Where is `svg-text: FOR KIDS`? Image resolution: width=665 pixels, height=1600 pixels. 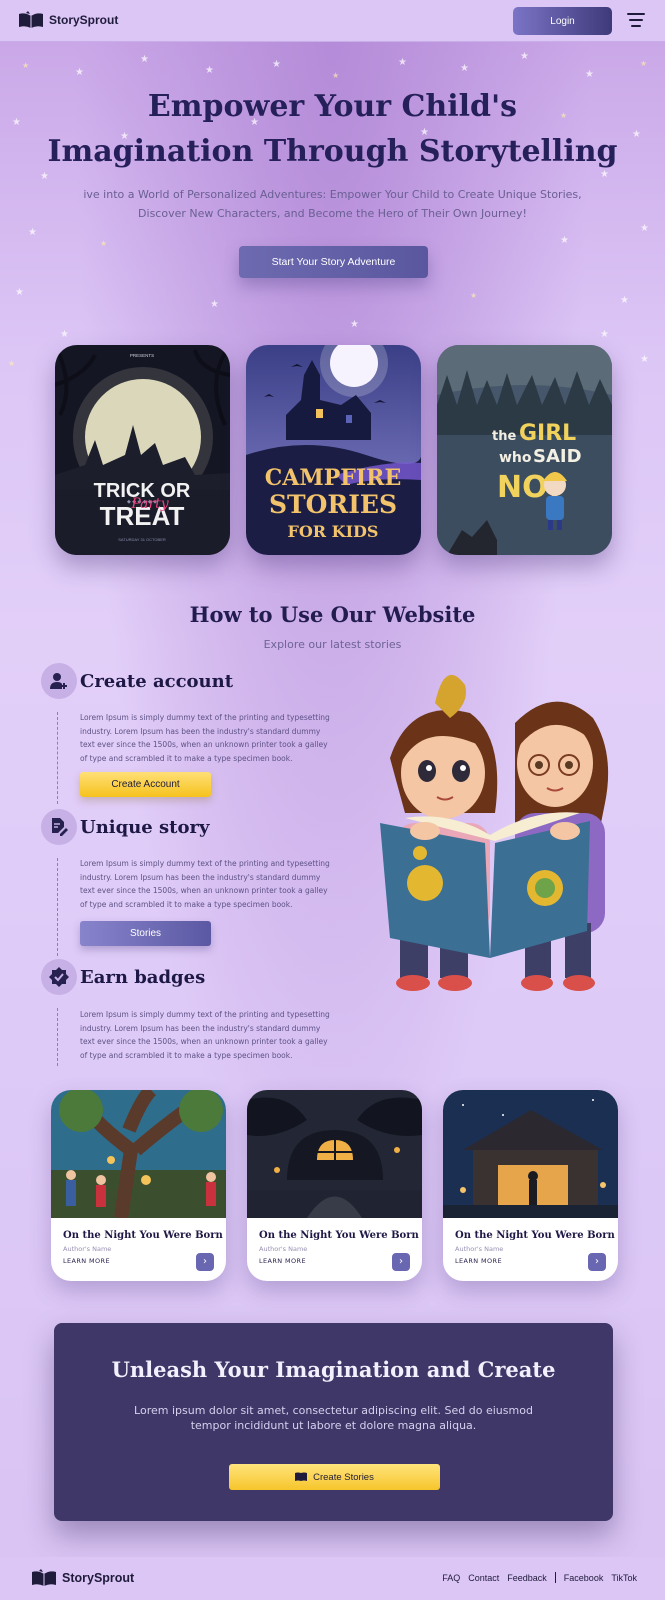
svg-text: FOR KIDS is located at coordinates (333, 531).